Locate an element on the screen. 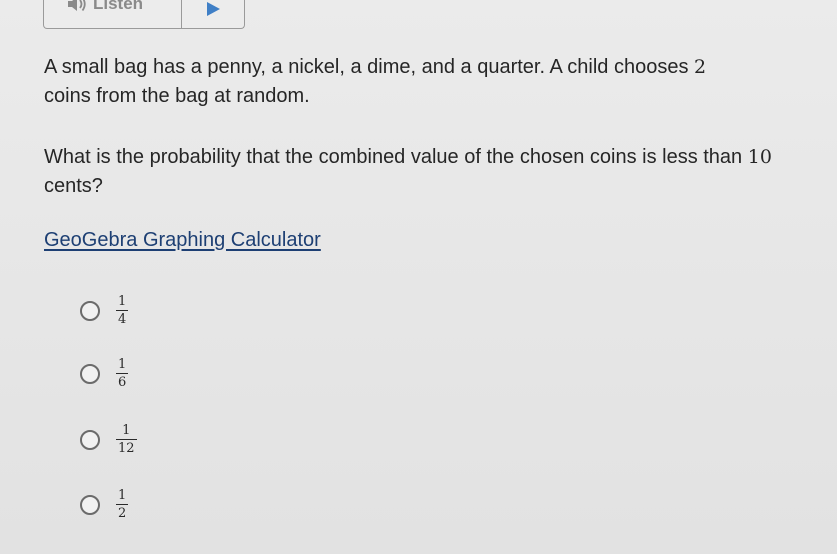 This screenshot has width=837, height=554. play-button is located at coordinates (213, 14).